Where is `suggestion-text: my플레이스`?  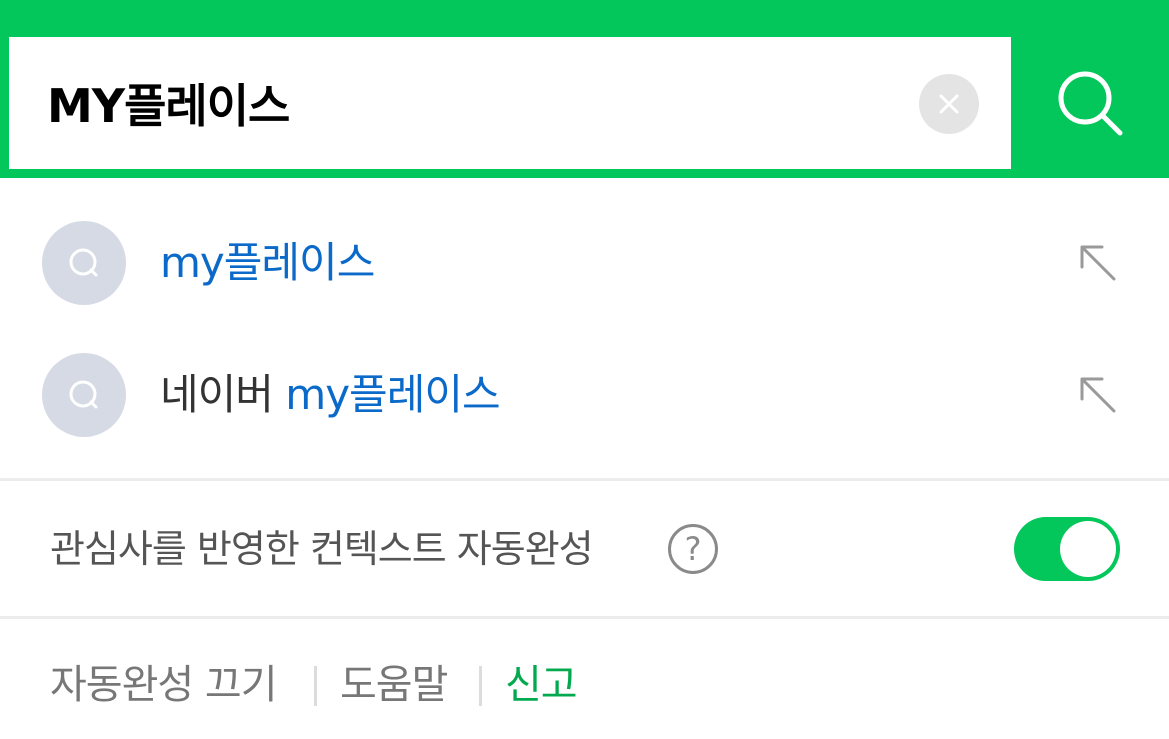
suggestion-text: my플레이스 is located at coordinates (267, 263).